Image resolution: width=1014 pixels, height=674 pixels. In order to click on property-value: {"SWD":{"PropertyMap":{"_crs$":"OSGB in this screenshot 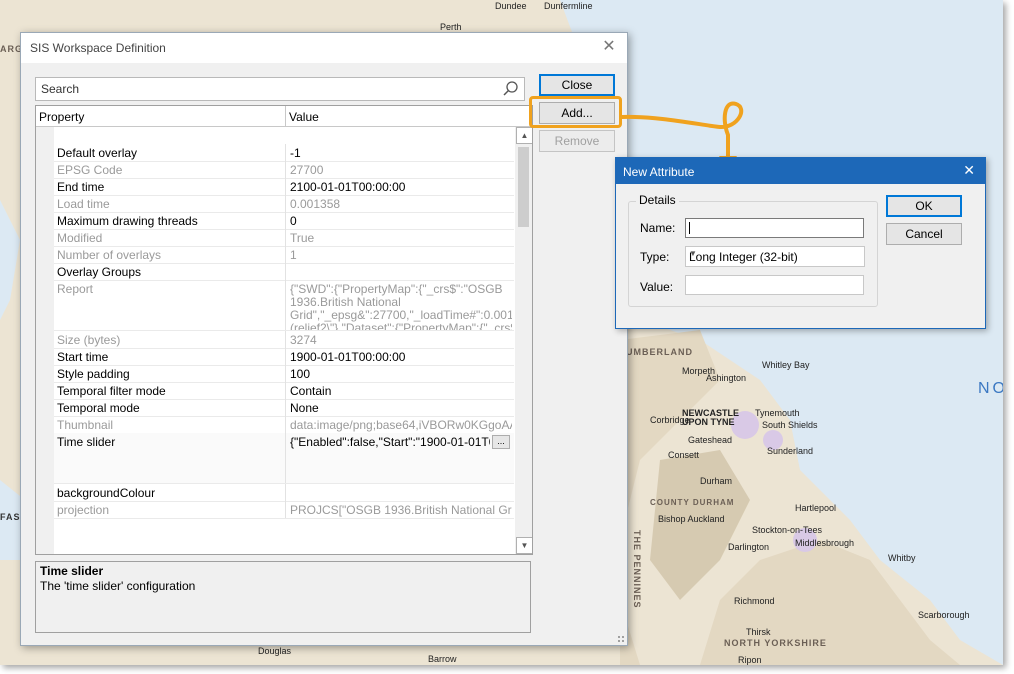, I will do `click(396, 289)`.